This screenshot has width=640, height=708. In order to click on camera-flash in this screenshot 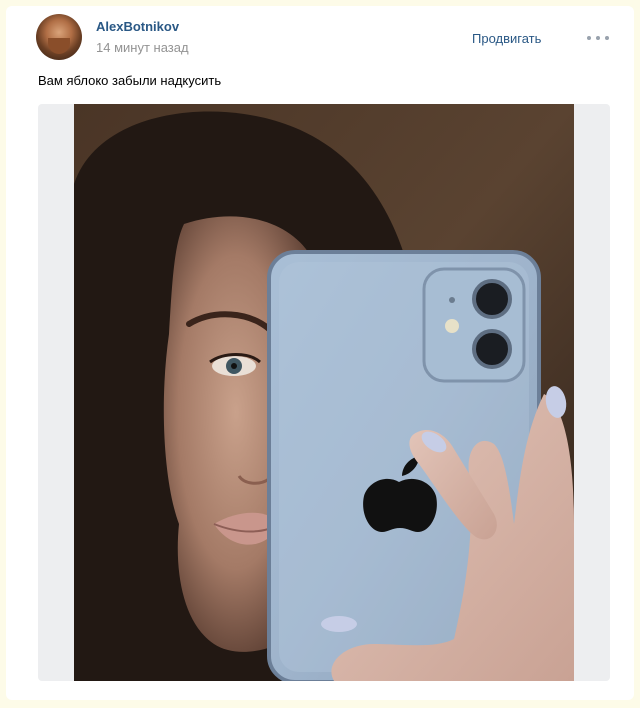, I will do `click(452, 326)`.